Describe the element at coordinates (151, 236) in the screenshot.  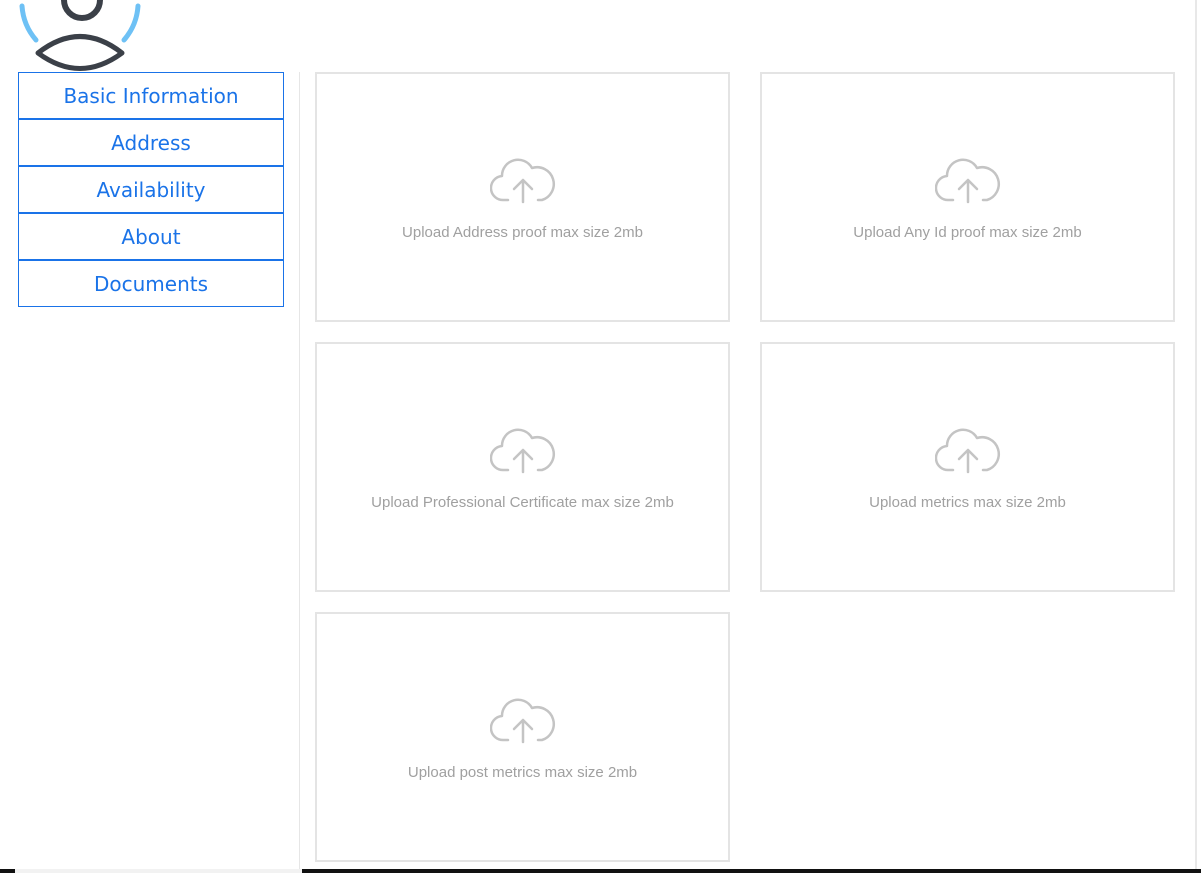
I see `sidebar-item-about: About` at that location.